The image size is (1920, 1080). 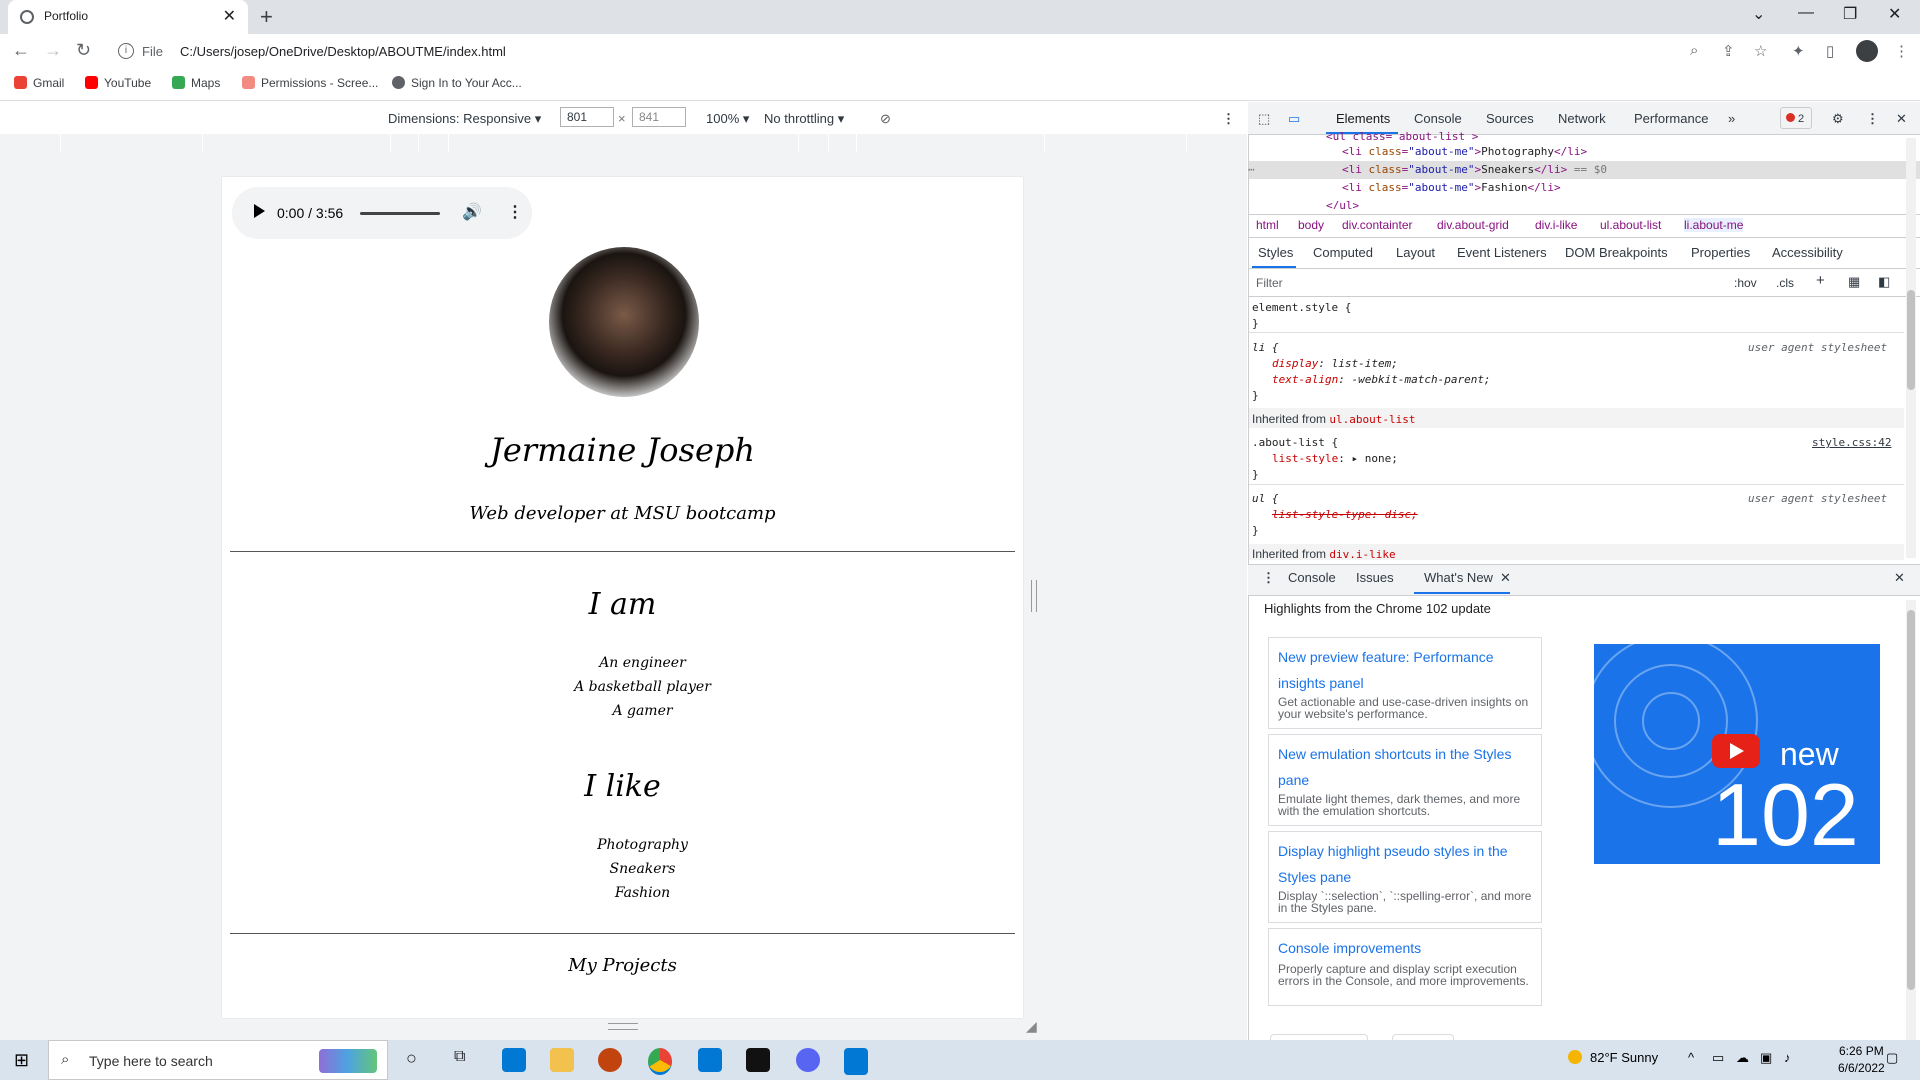 What do you see at coordinates (1901, 119) in the screenshot?
I see `devtools-close-icon: ✕` at bounding box center [1901, 119].